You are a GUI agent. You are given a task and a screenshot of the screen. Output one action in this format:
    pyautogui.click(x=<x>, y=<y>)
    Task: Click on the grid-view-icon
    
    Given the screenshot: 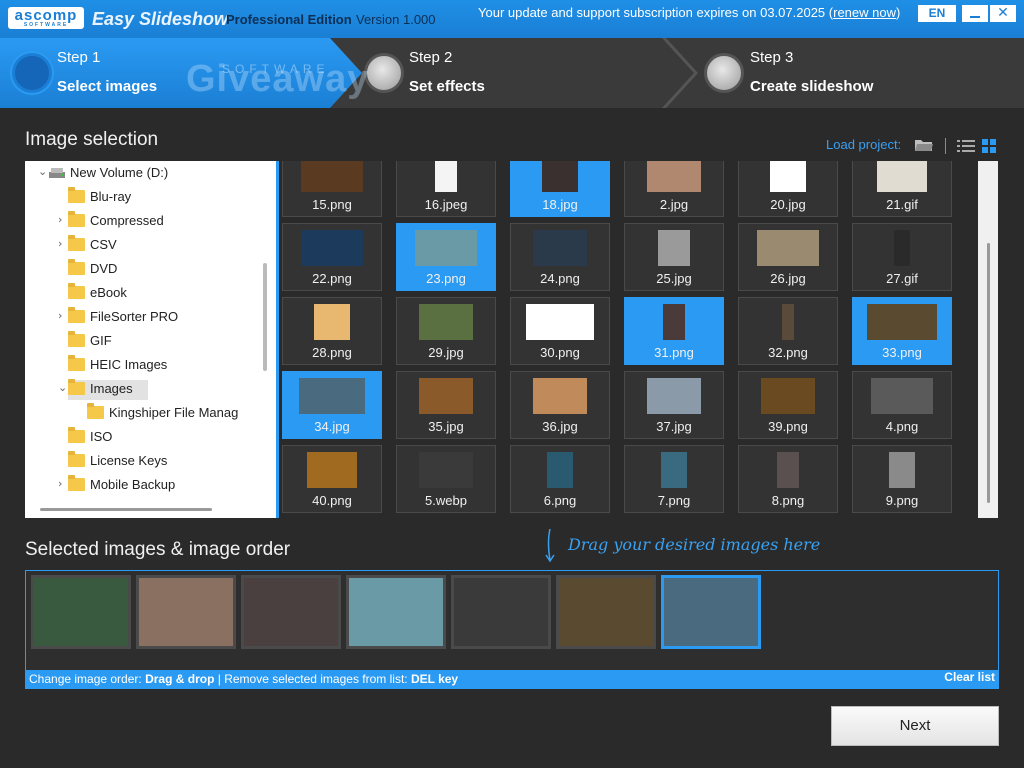 What is the action you would take?
    pyautogui.click(x=989, y=146)
    